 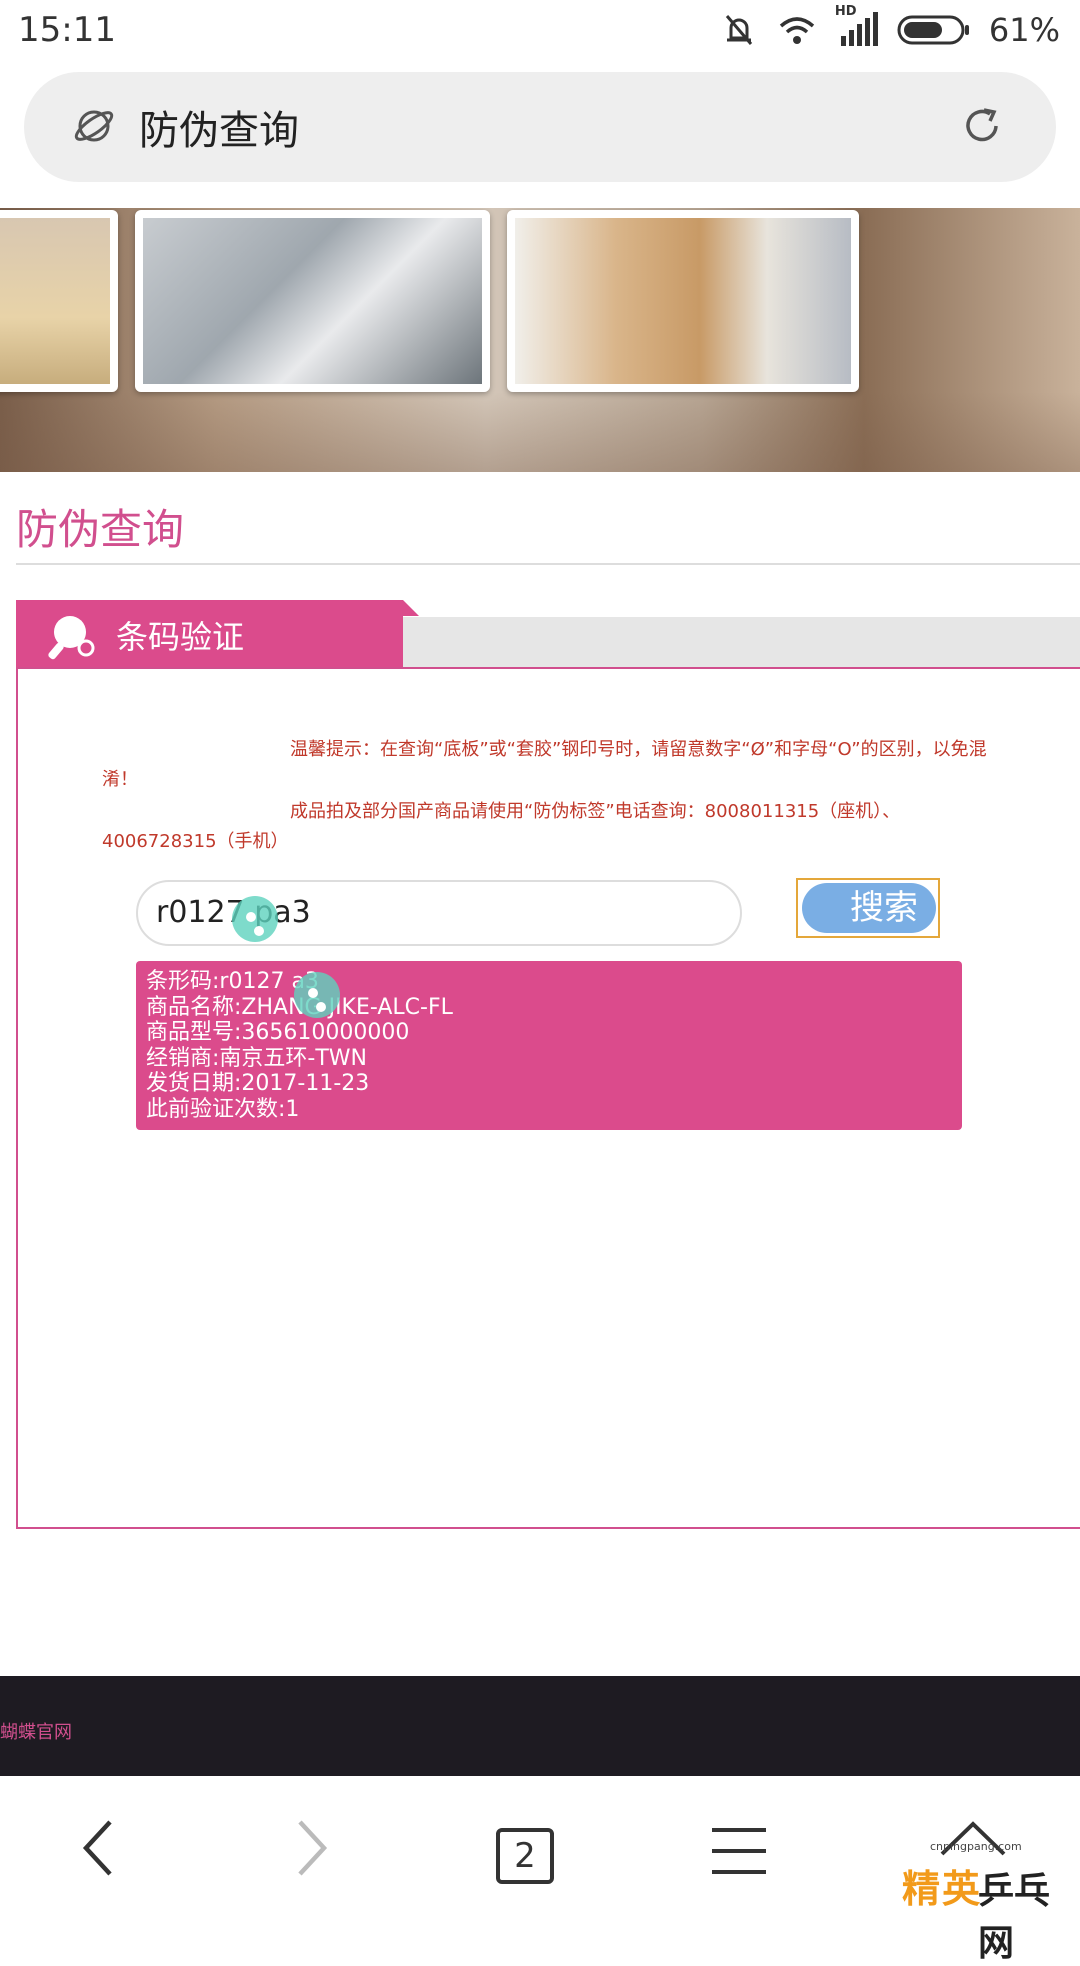 I want to click on tab-label: 条码验证, so click(x=180, y=637).